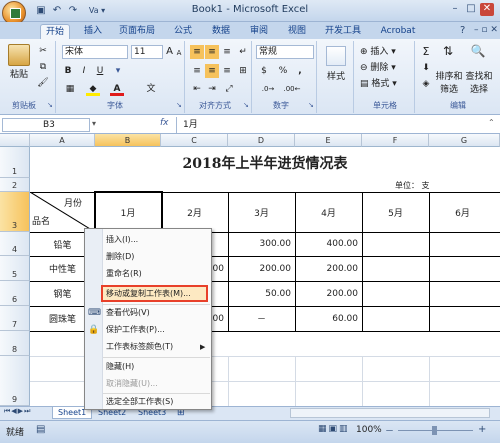  I want to click on tab-page-layout: 页面布局, so click(137, 31).